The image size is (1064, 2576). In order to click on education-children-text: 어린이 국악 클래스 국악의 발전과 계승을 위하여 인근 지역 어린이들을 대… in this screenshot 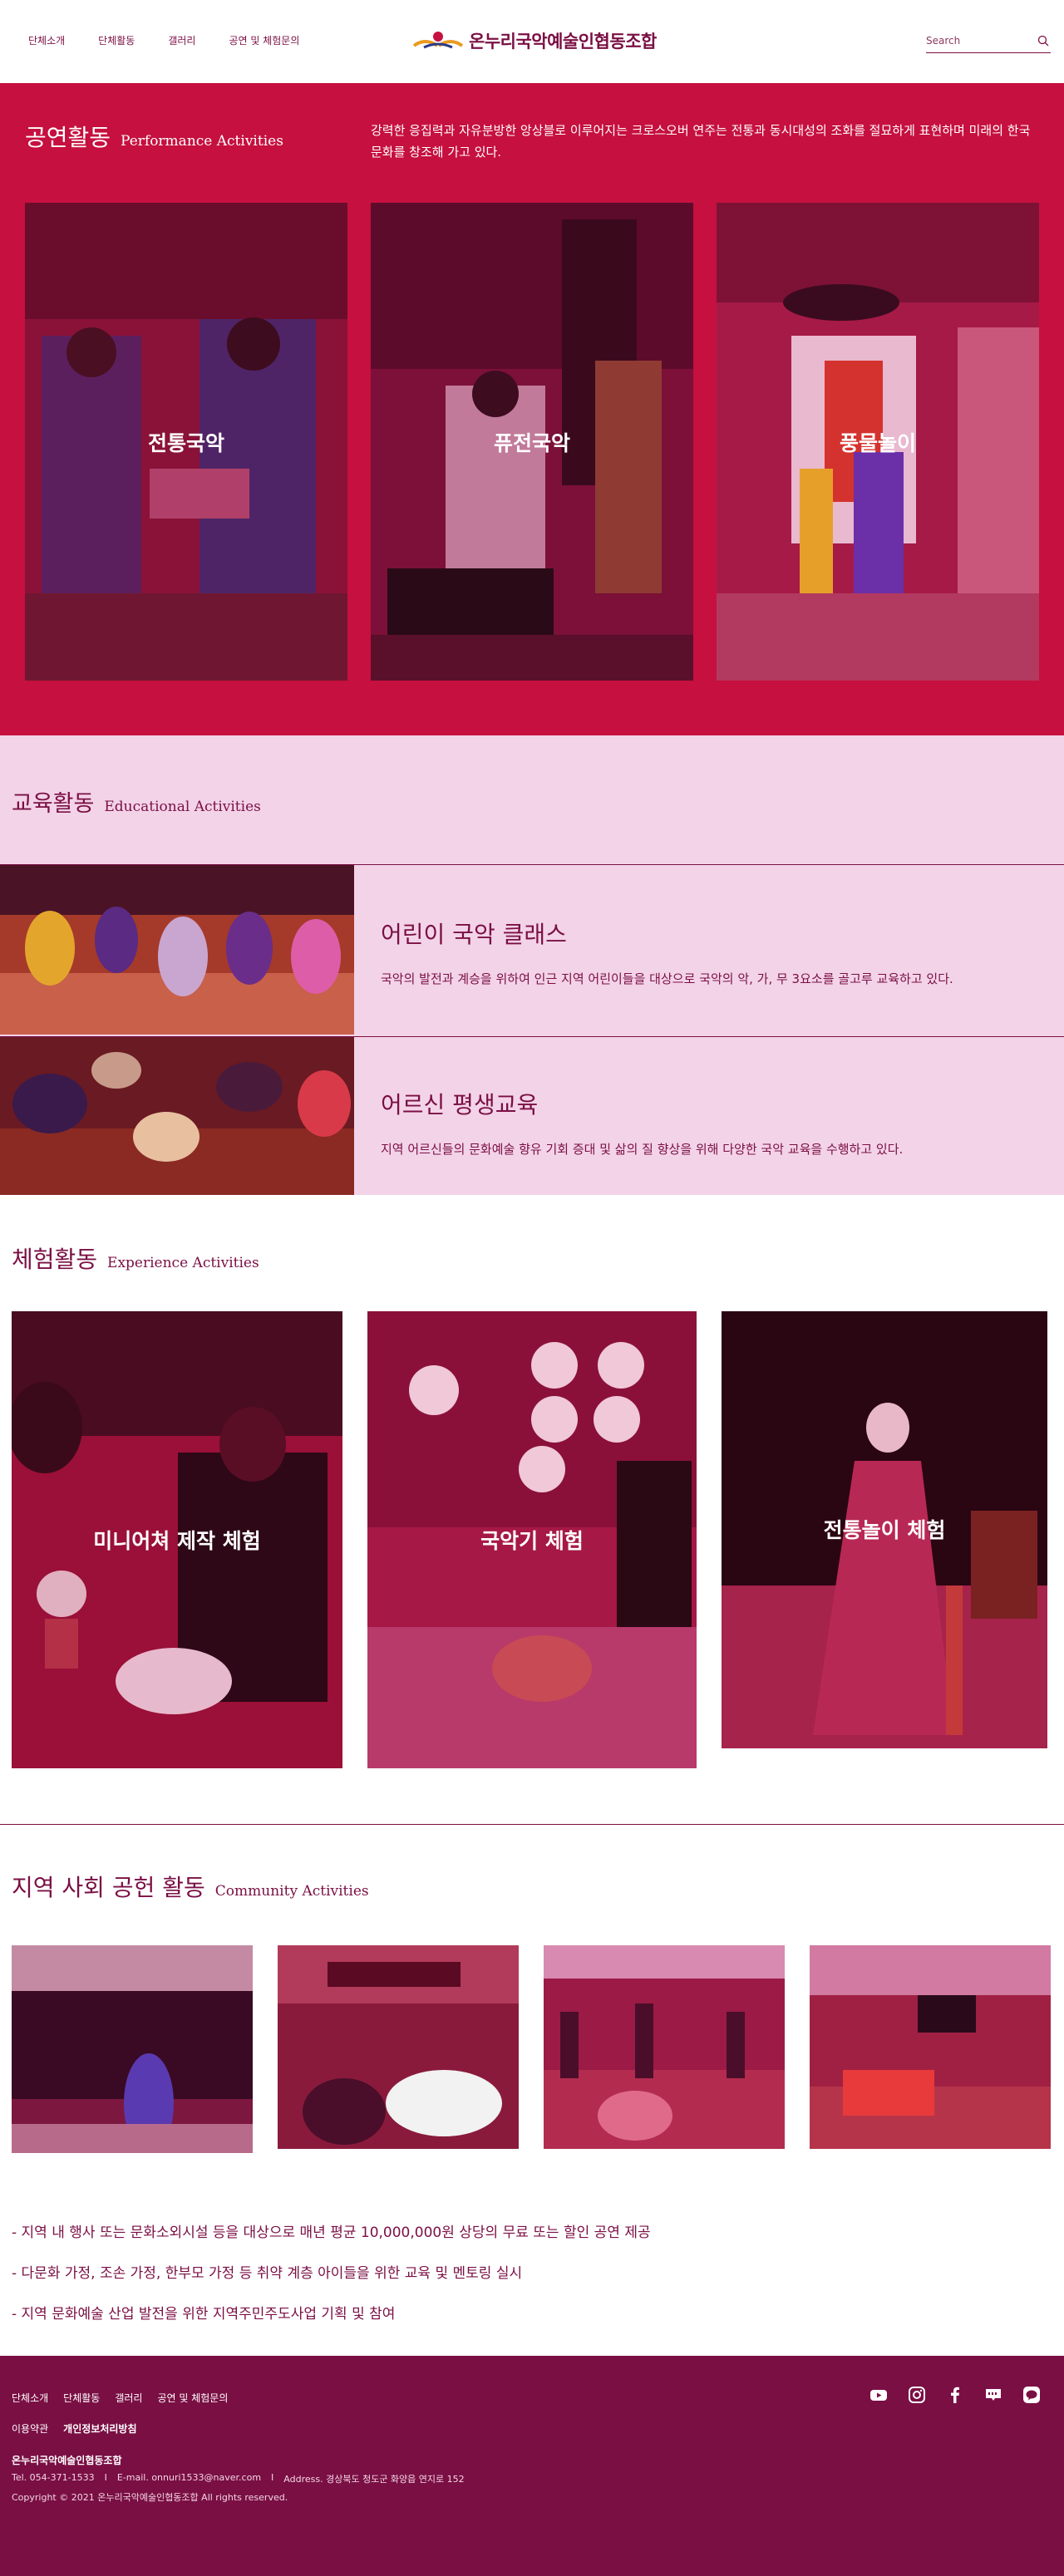, I will do `click(667, 952)`.